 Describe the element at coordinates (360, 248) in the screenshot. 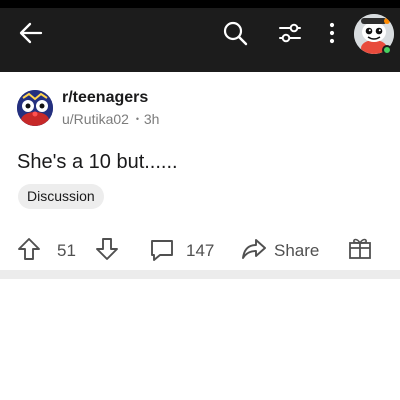

I see `gift-icon` at that location.